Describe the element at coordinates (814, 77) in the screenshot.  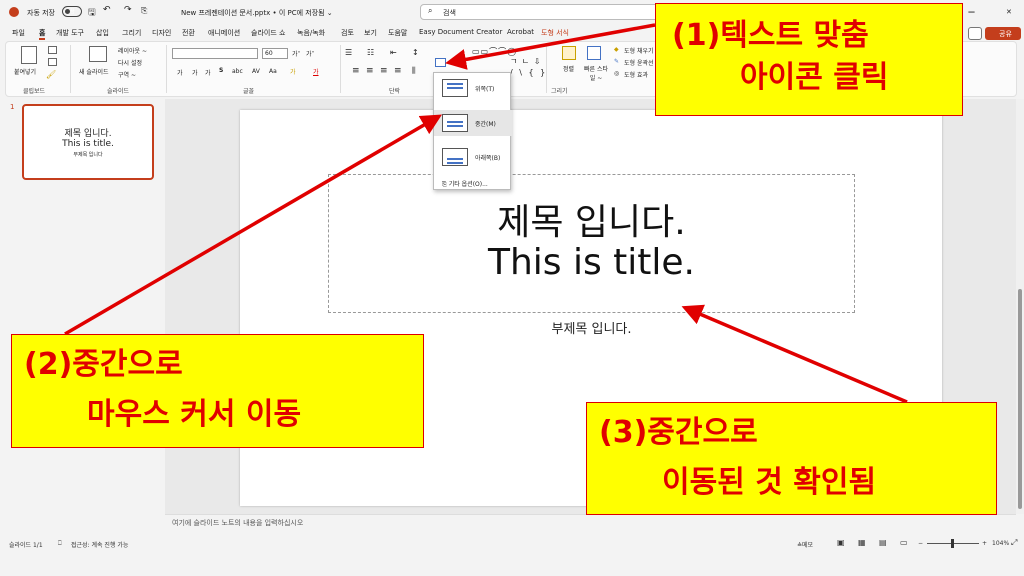
I see `callout-step1-line2: 아이콘 클릭` at that location.